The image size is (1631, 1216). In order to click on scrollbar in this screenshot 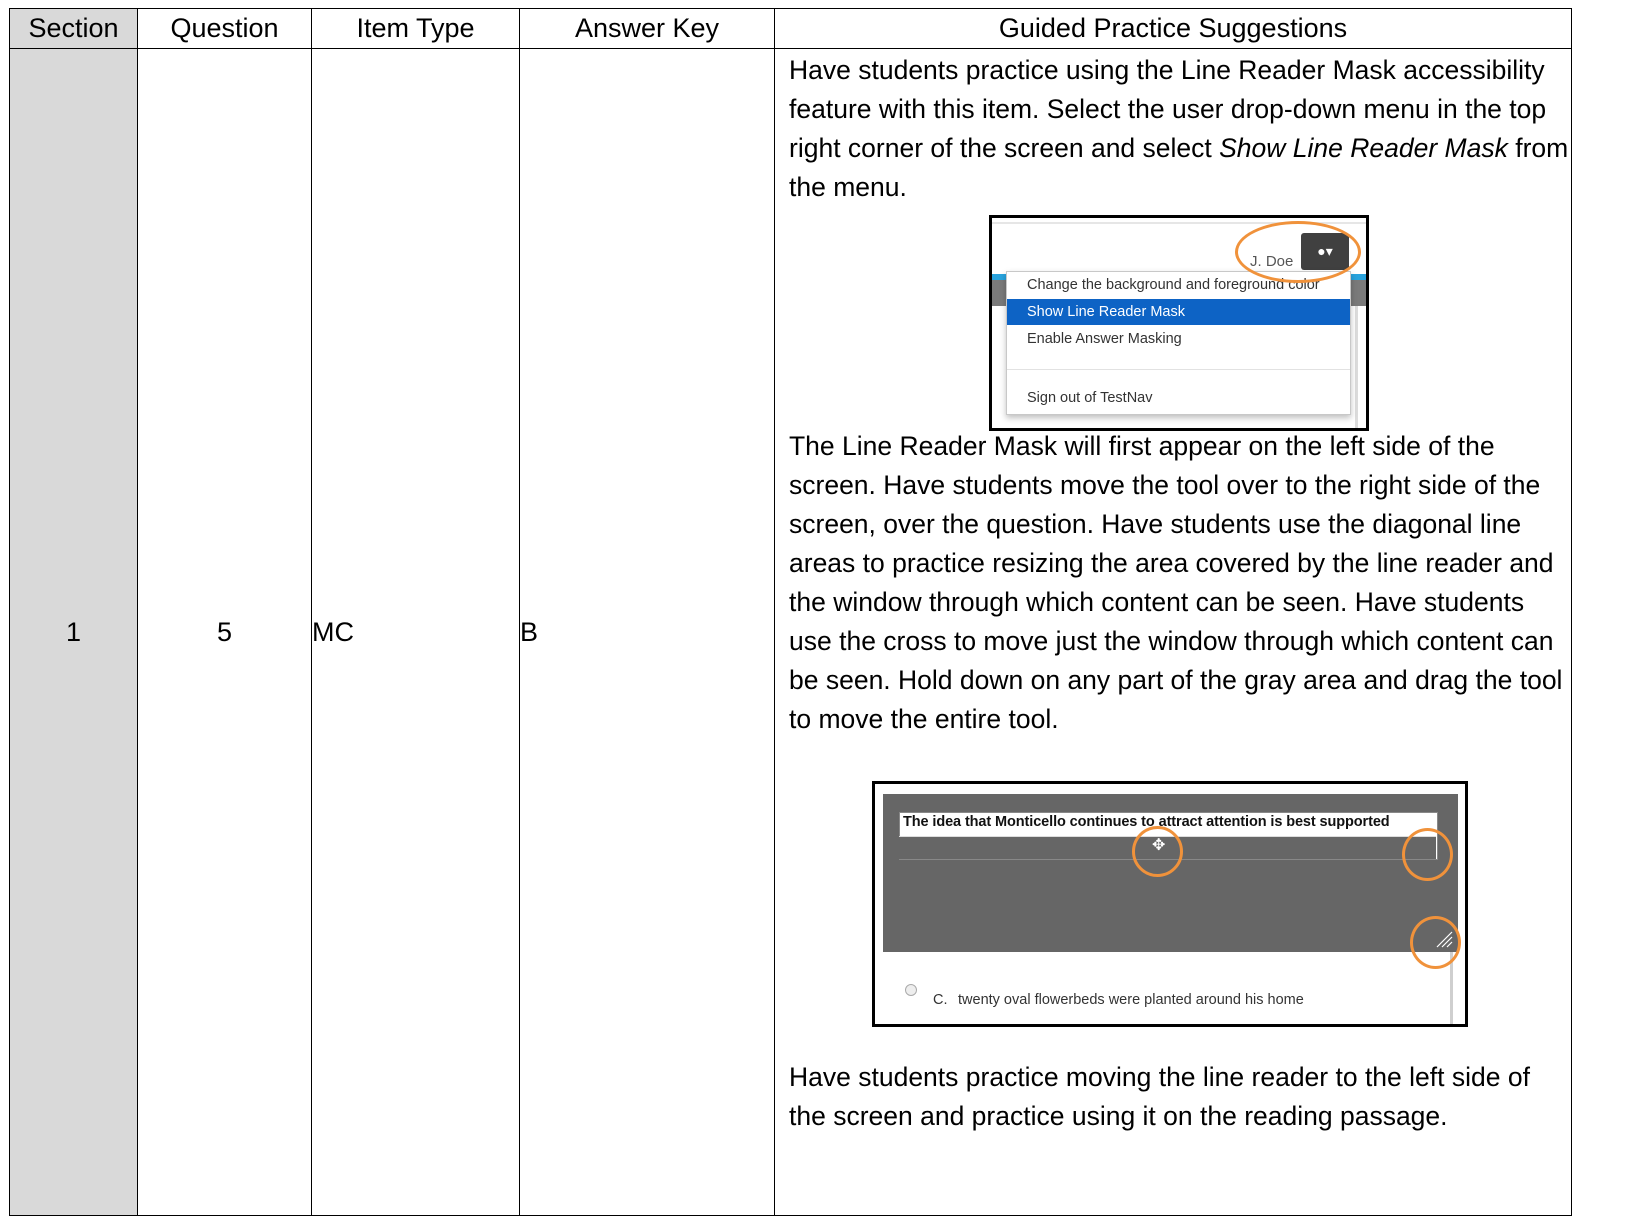, I will do `click(1356, 367)`.